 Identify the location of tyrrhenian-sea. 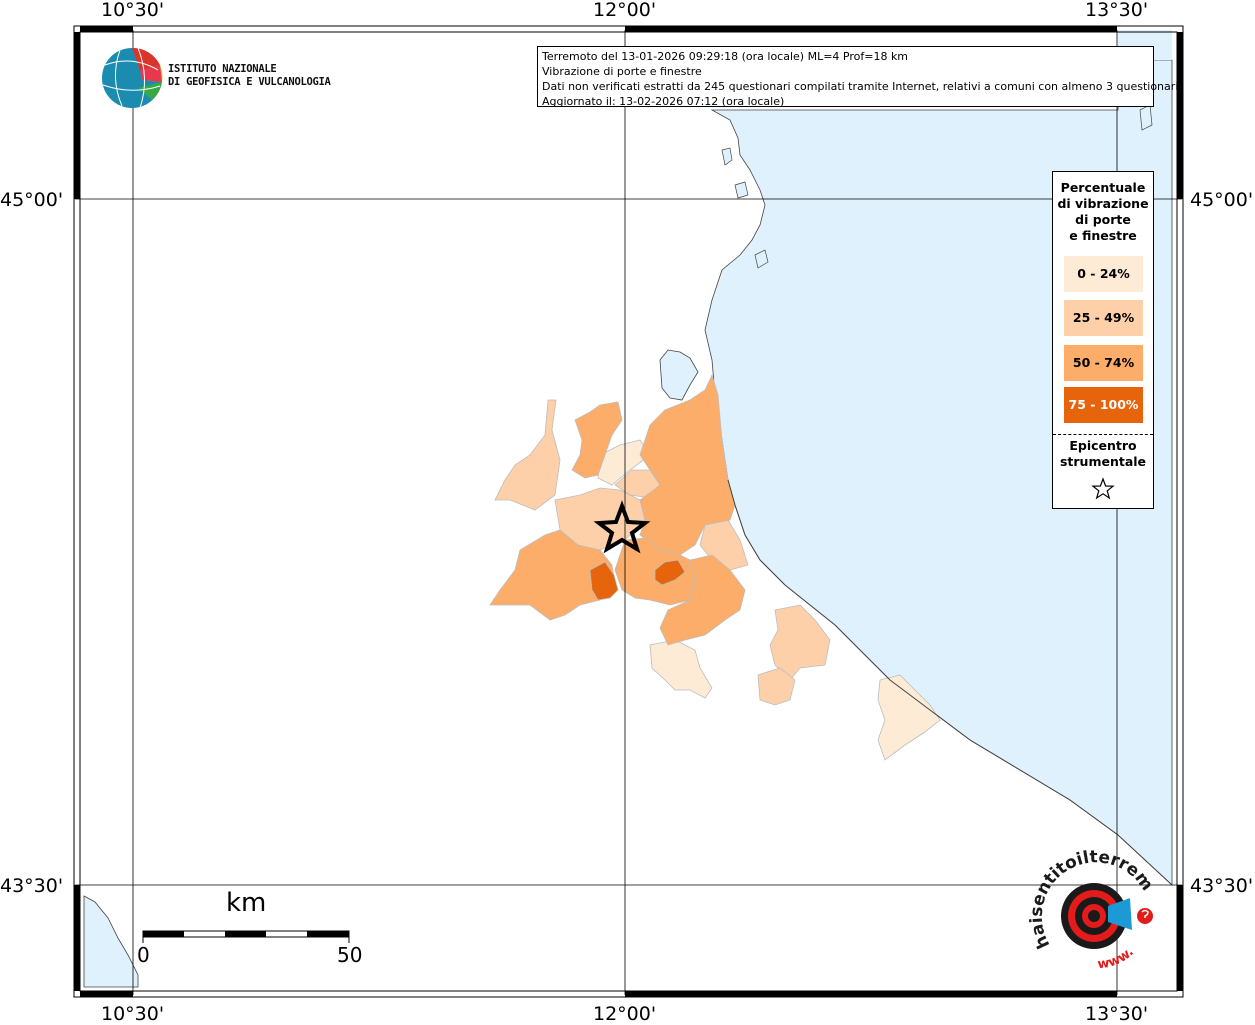
(111, 941).